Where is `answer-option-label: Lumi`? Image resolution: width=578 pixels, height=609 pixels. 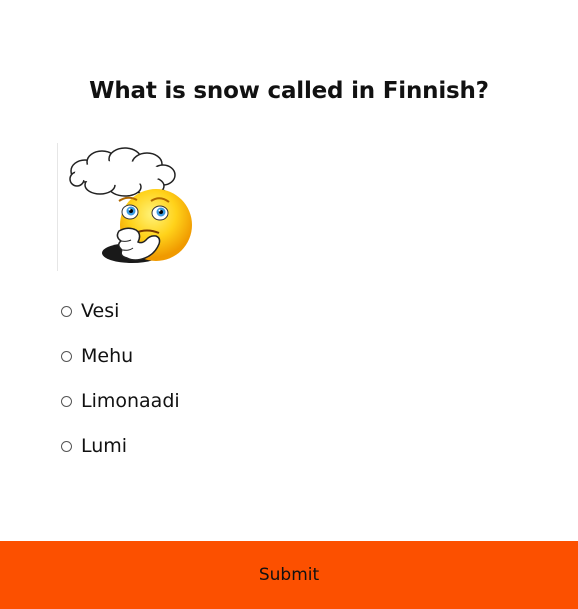 answer-option-label: Lumi is located at coordinates (104, 446).